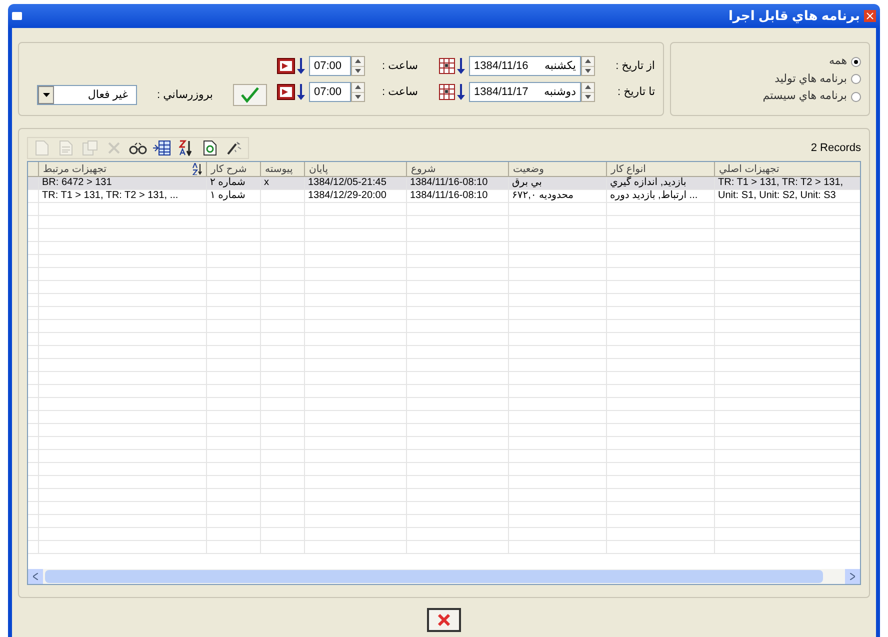  What do you see at coordinates (234, 148) in the screenshot?
I see `magic-wand-icon` at bounding box center [234, 148].